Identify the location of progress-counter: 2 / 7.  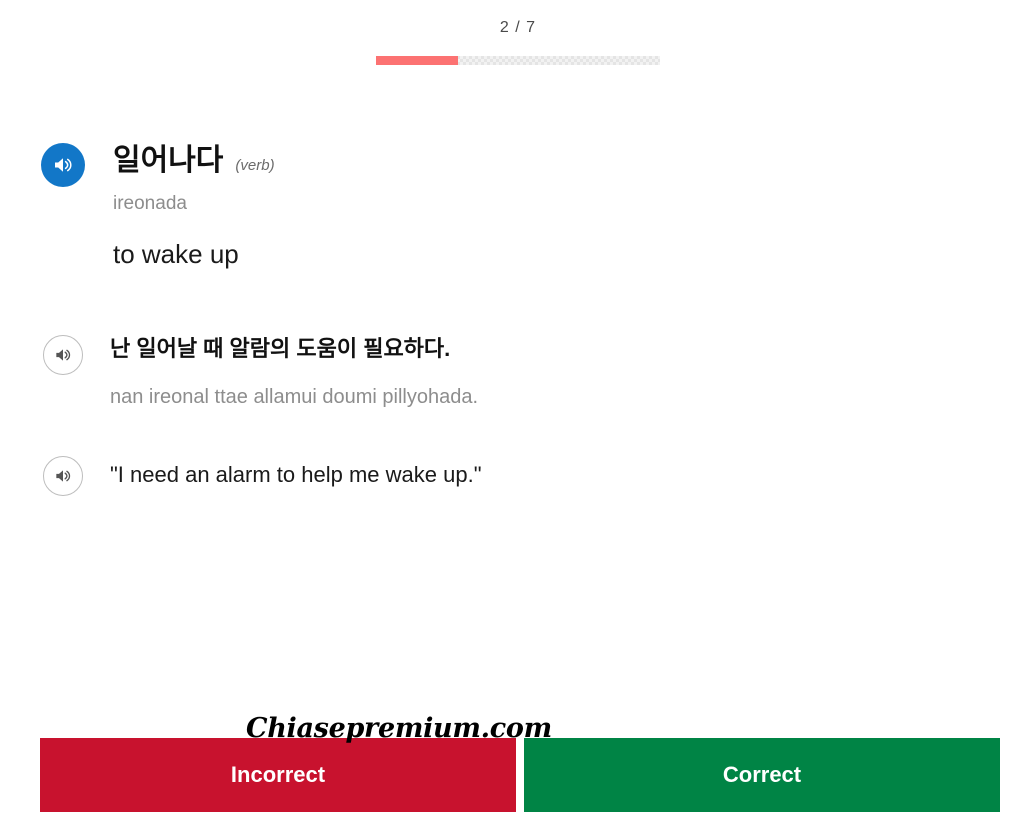
(518, 27).